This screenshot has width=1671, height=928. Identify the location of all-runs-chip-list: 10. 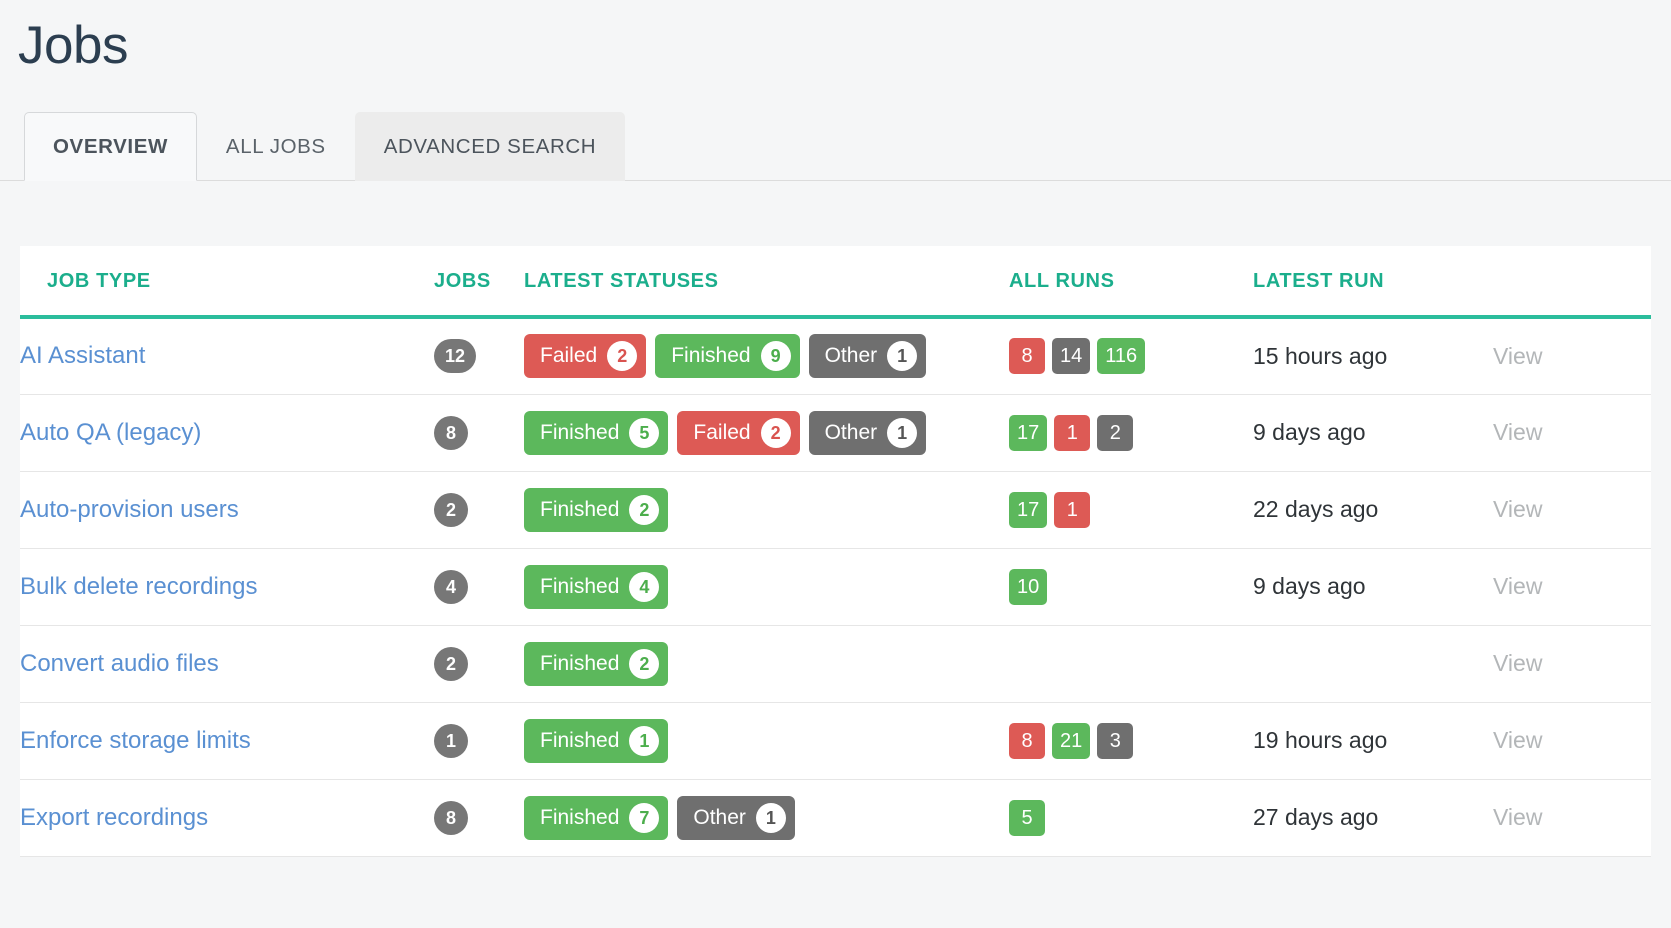
(1131, 586).